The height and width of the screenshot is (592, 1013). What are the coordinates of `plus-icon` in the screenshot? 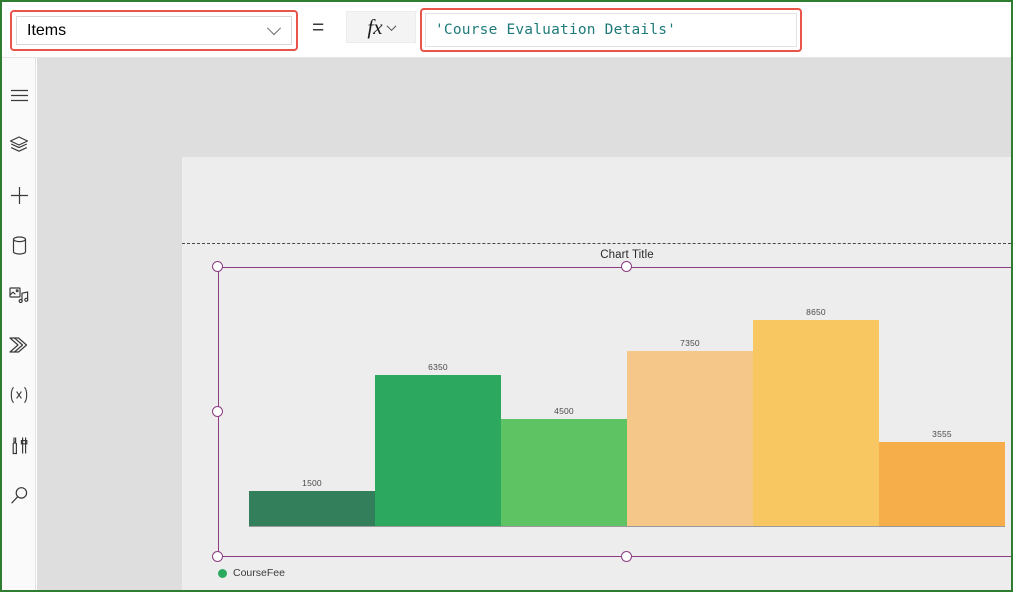 It's located at (19, 195).